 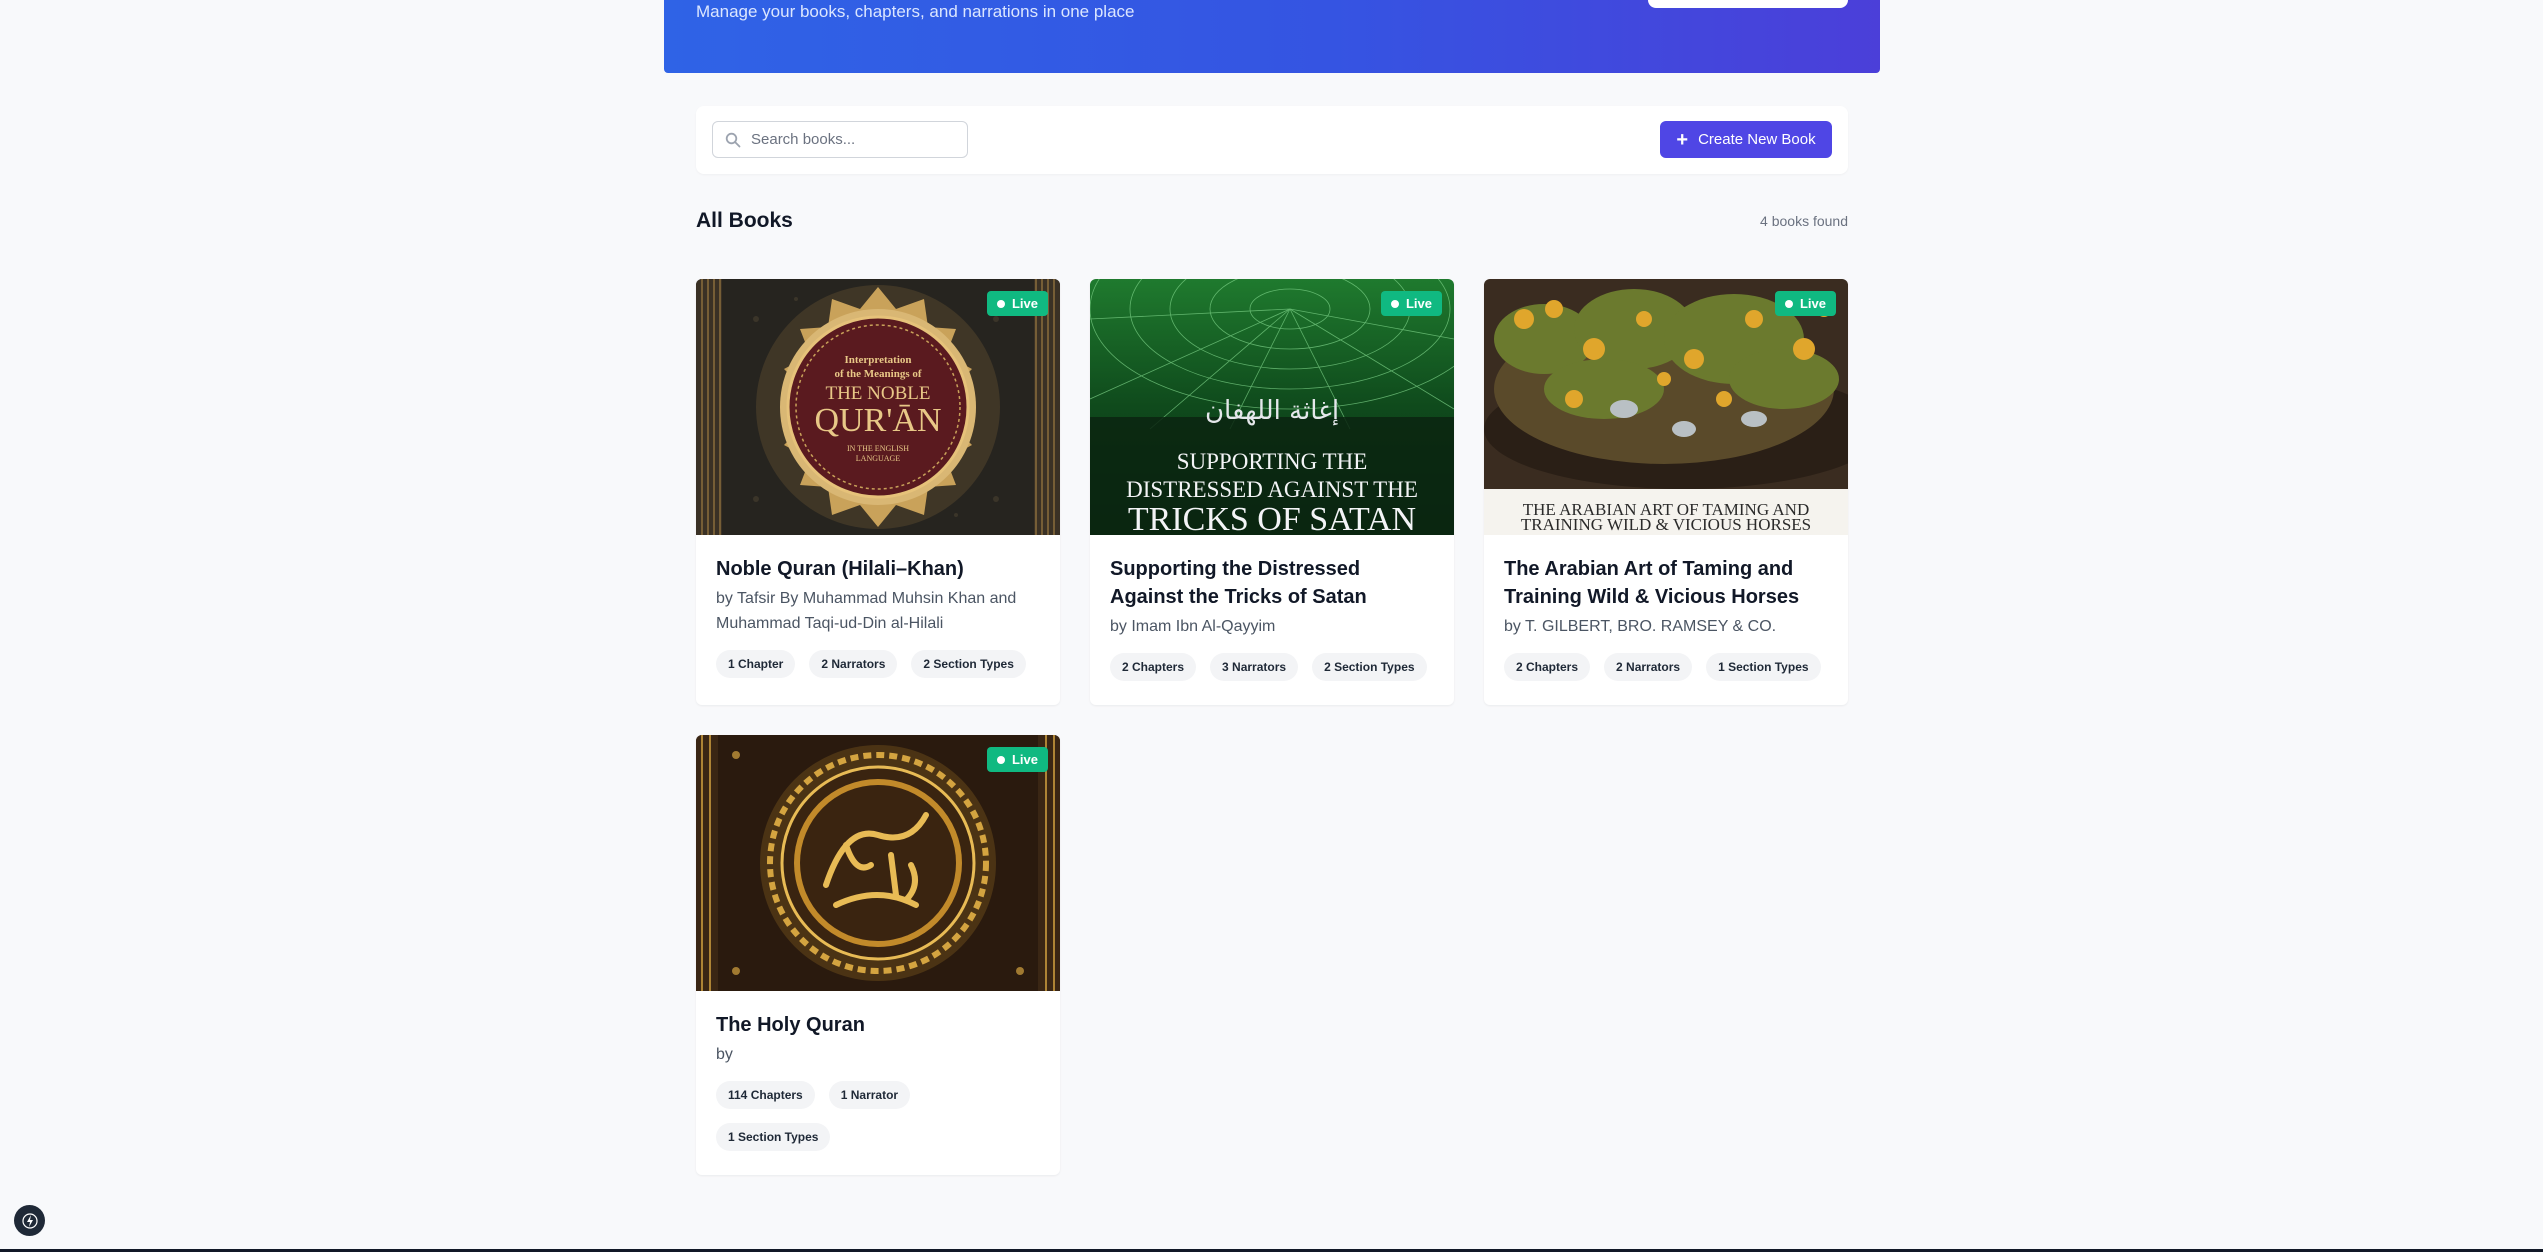 What do you see at coordinates (869, 1095) in the screenshot?
I see `narrators-tag: 1 Narrator` at bounding box center [869, 1095].